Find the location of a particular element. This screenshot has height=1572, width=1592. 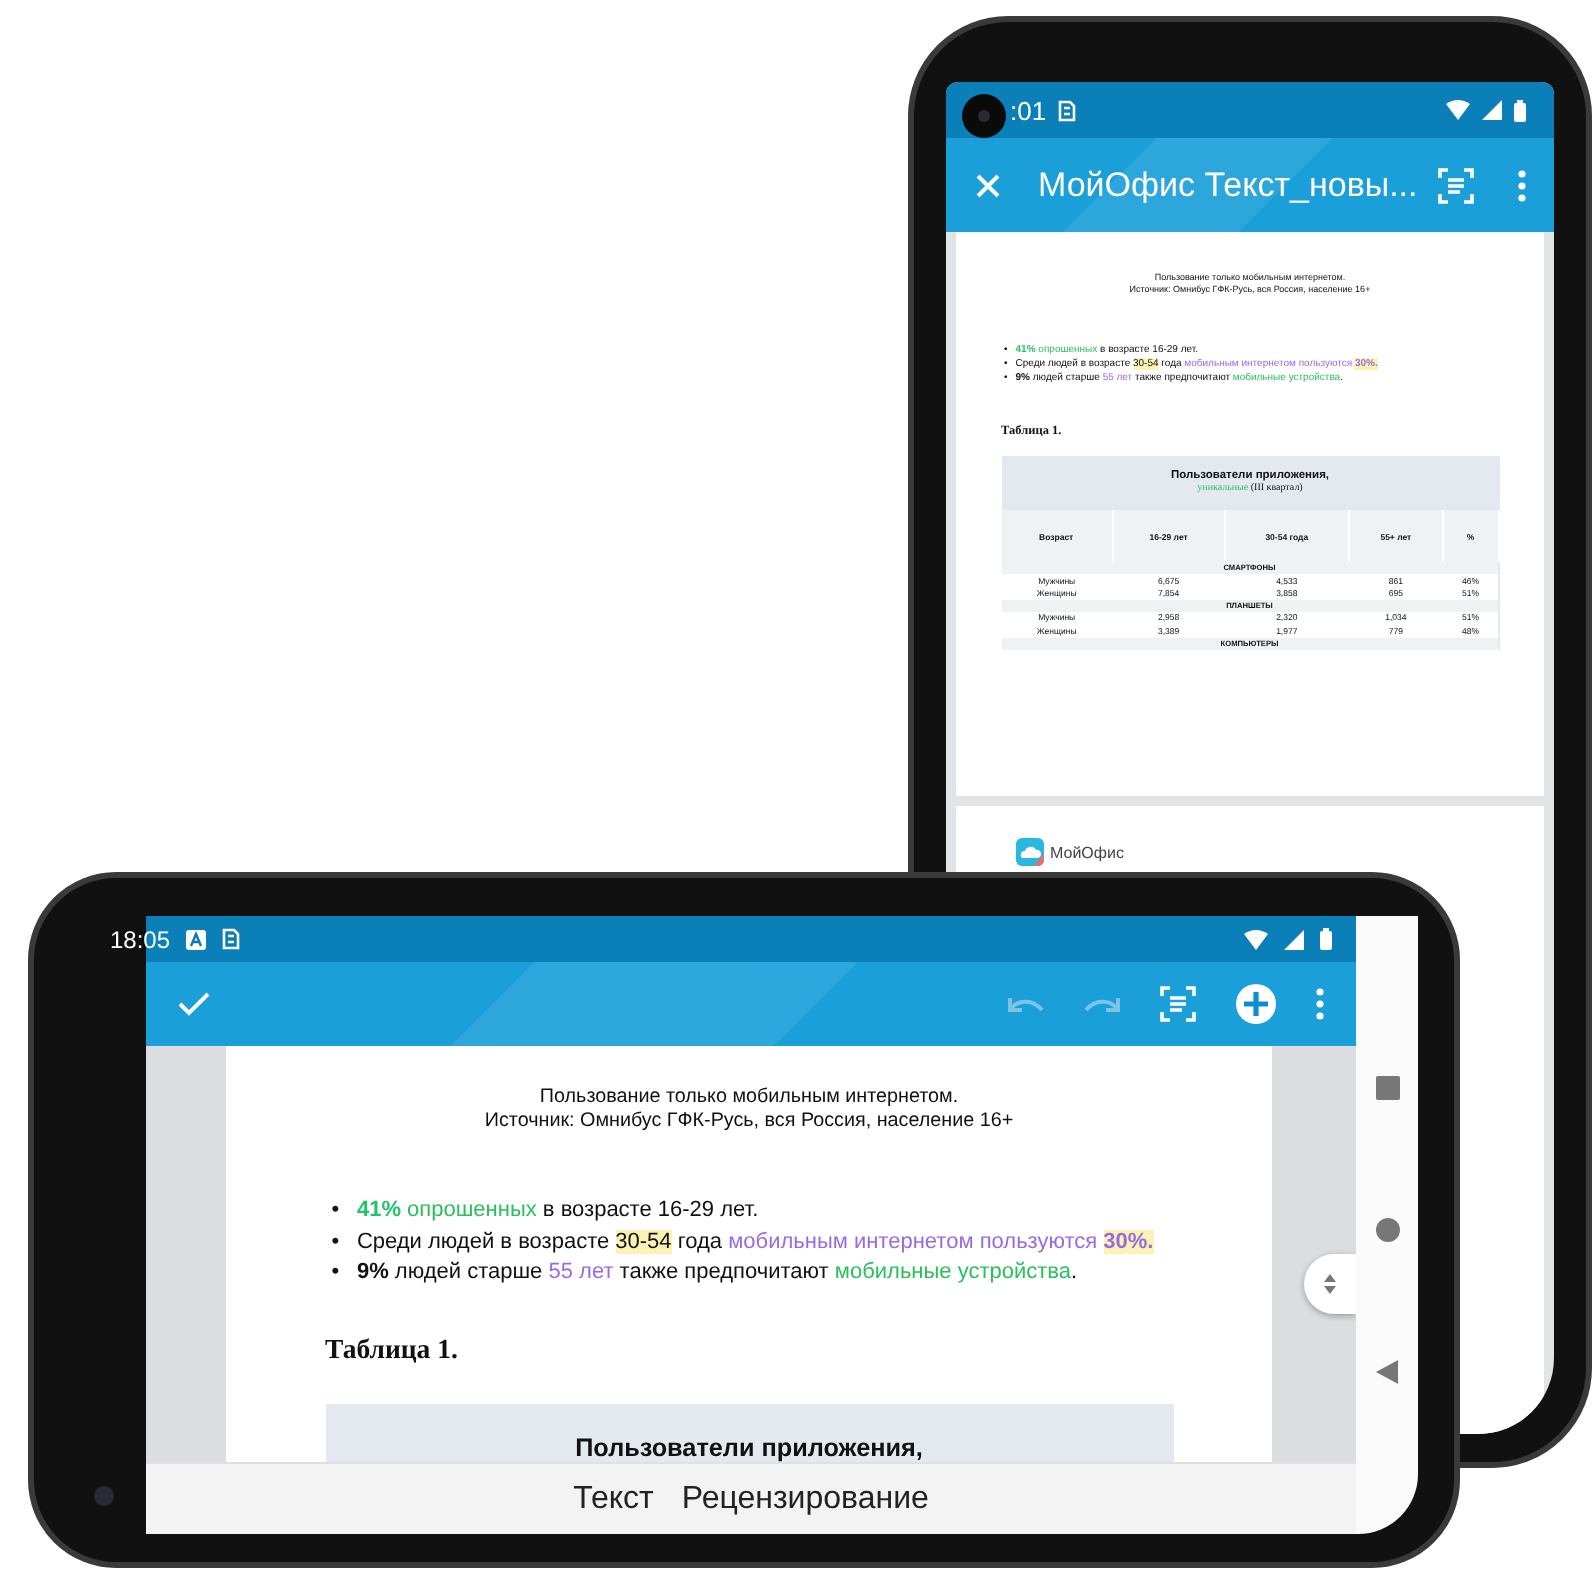

caption-text: Пользование только мобильным интернетом. is located at coordinates (749, 1098).